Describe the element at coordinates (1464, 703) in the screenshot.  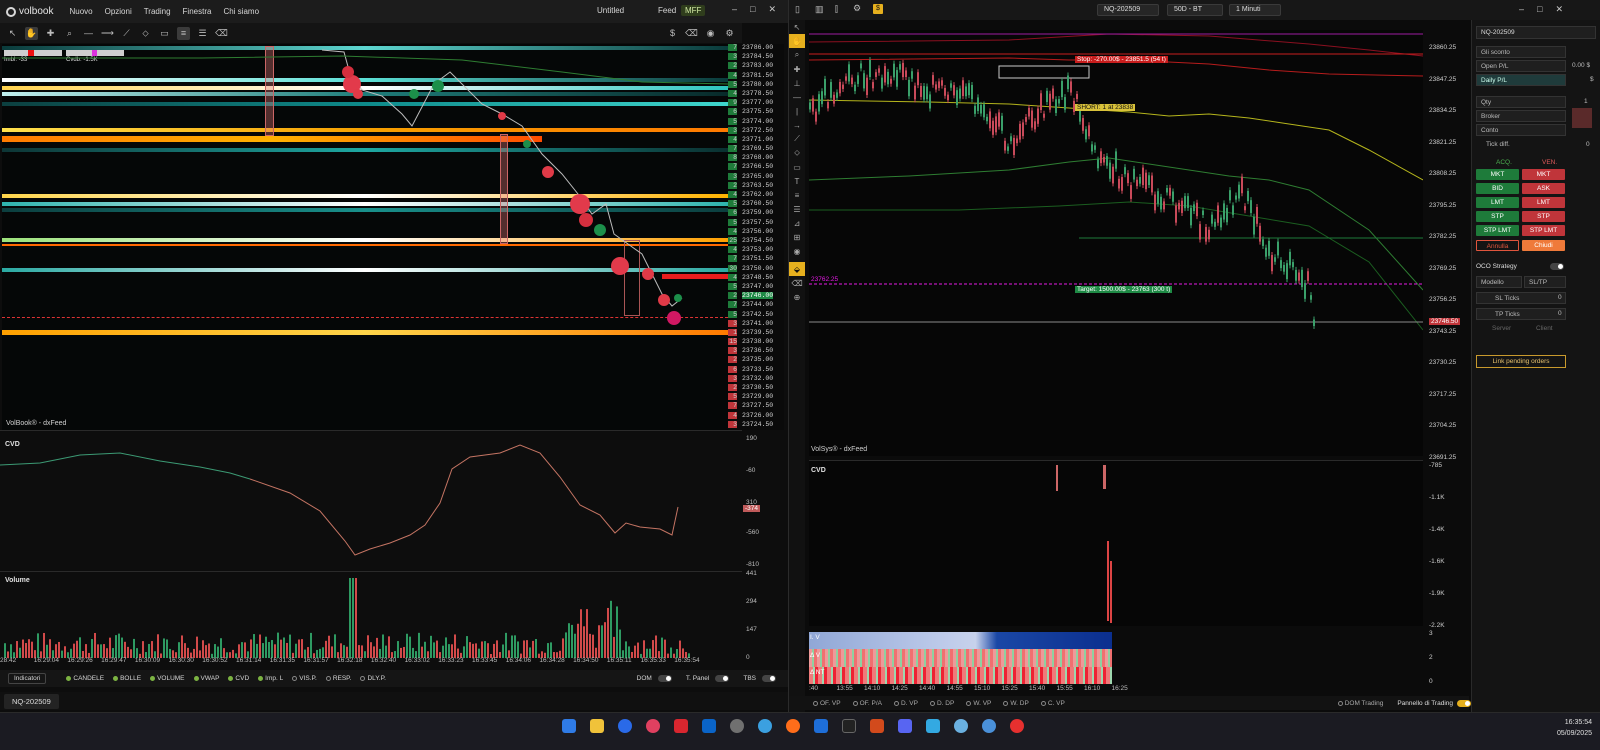
I see `trading-panel-toggle` at that location.